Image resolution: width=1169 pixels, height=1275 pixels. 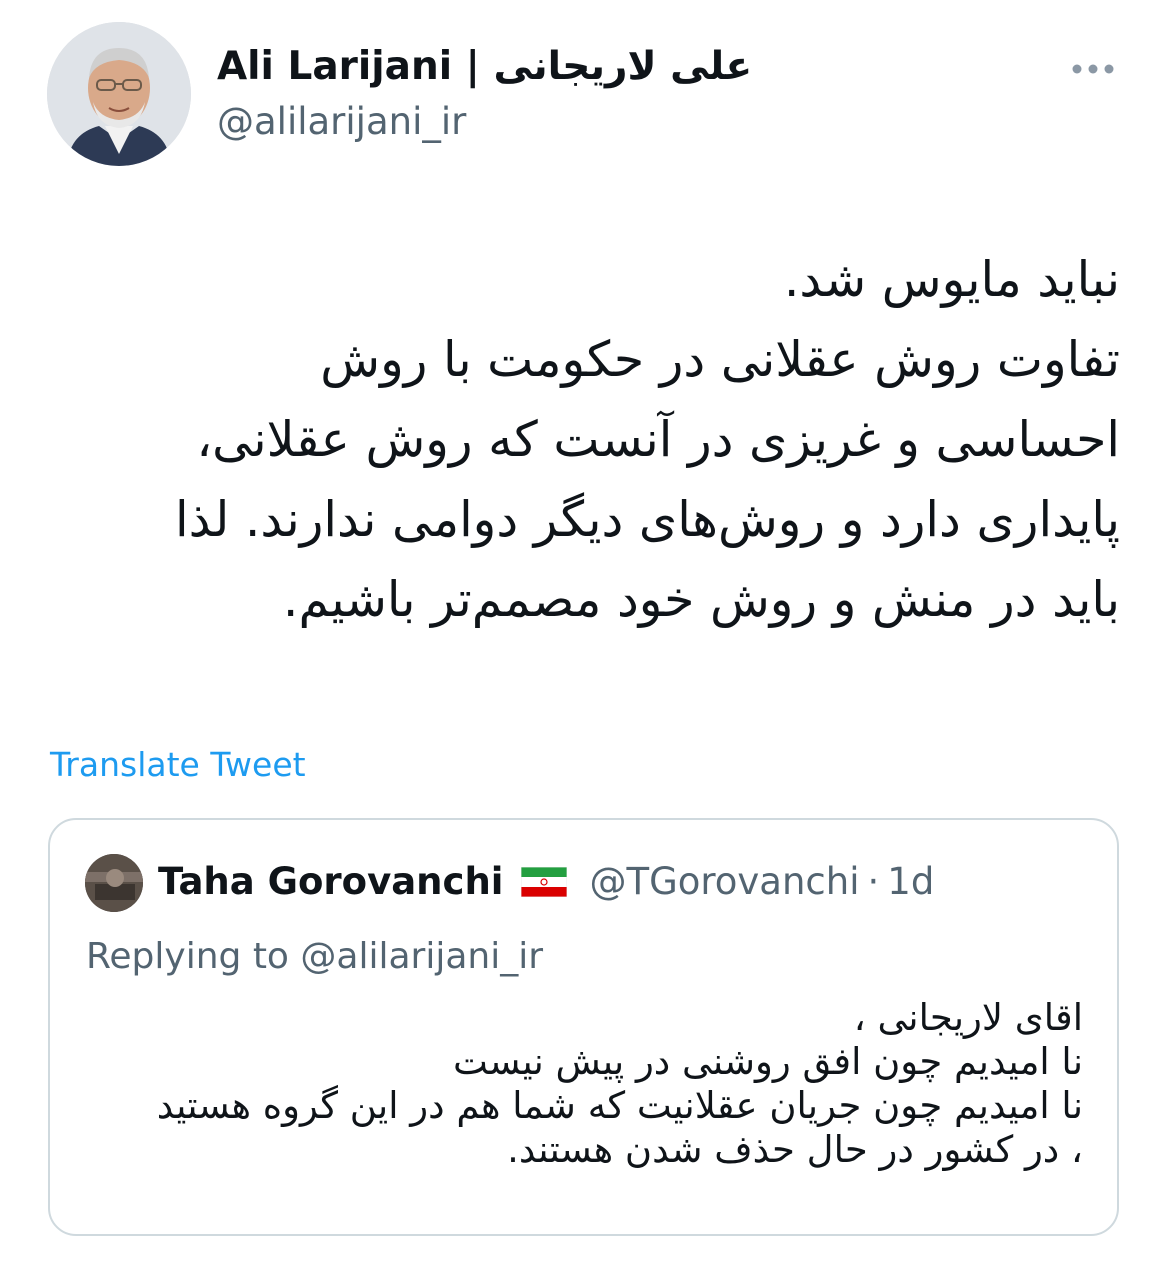 I want to click on replying-to: Replying to @alilarijani_ir, so click(x=314, y=956).